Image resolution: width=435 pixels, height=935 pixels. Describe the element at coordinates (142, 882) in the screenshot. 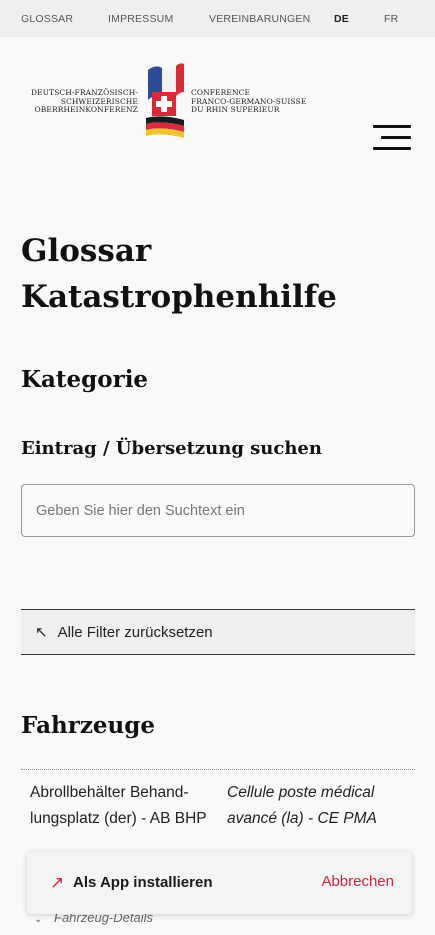

I see `install-app-button: Als App installieren` at that location.